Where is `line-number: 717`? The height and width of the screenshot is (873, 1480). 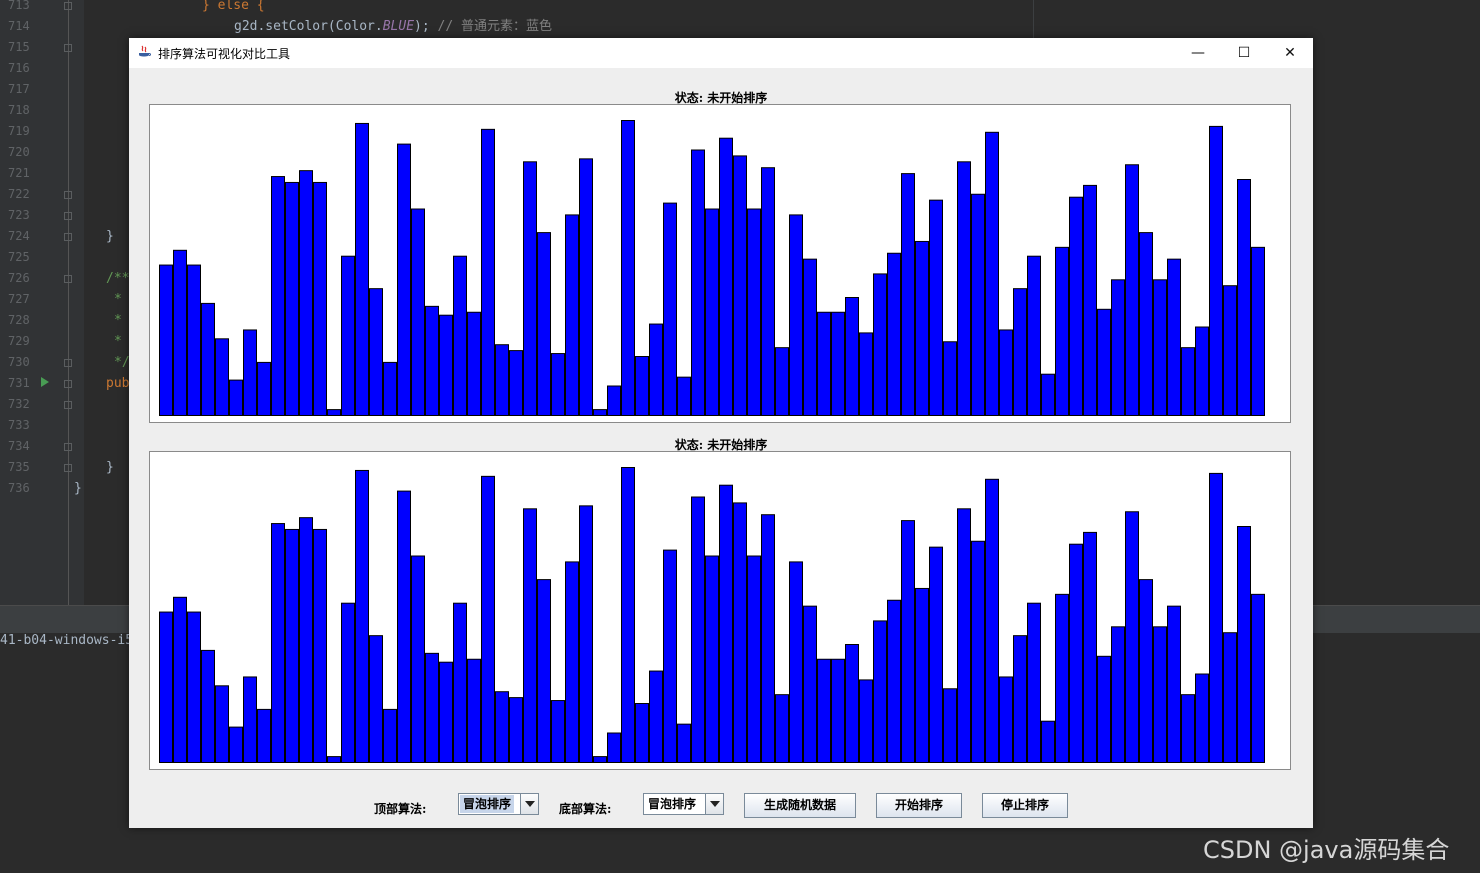 line-number: 717 is located at coordinates (19, 89).